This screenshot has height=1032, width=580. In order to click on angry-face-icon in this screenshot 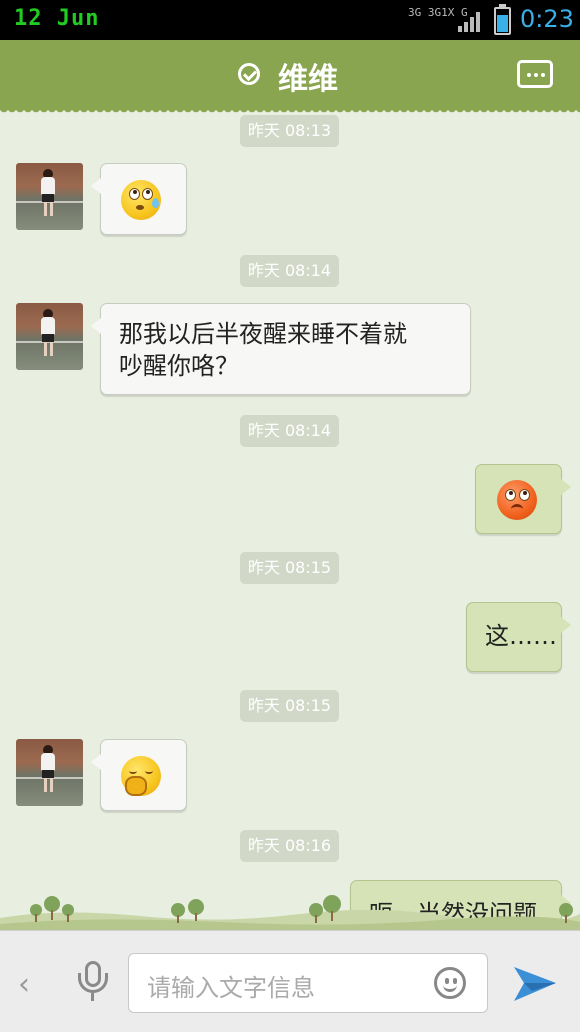, I will do `click(517, 500)`.